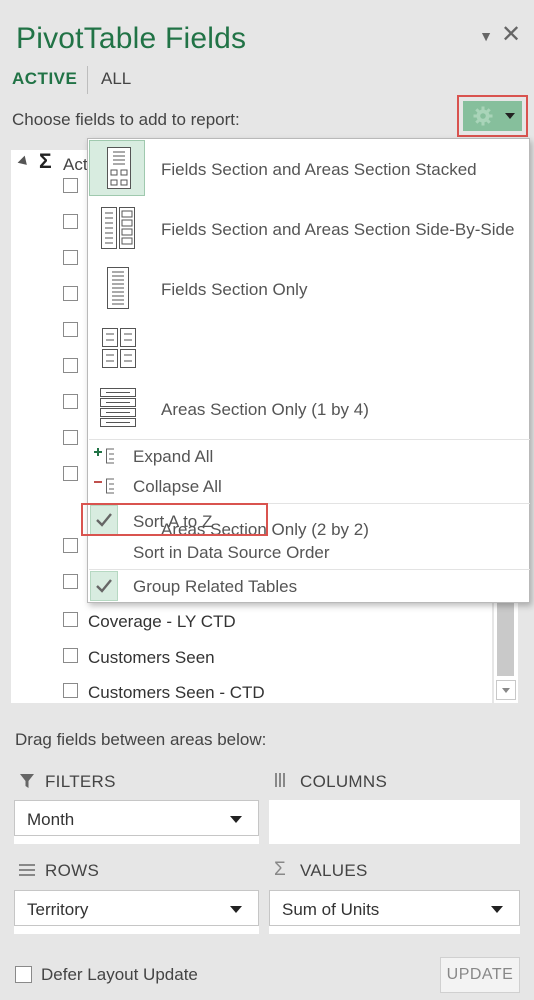 The width and height of the screenshot is (534, 1000). Describe the element at coordinates (58, 909) in the screenshot. I see `area-field-label: Territory` at that location.